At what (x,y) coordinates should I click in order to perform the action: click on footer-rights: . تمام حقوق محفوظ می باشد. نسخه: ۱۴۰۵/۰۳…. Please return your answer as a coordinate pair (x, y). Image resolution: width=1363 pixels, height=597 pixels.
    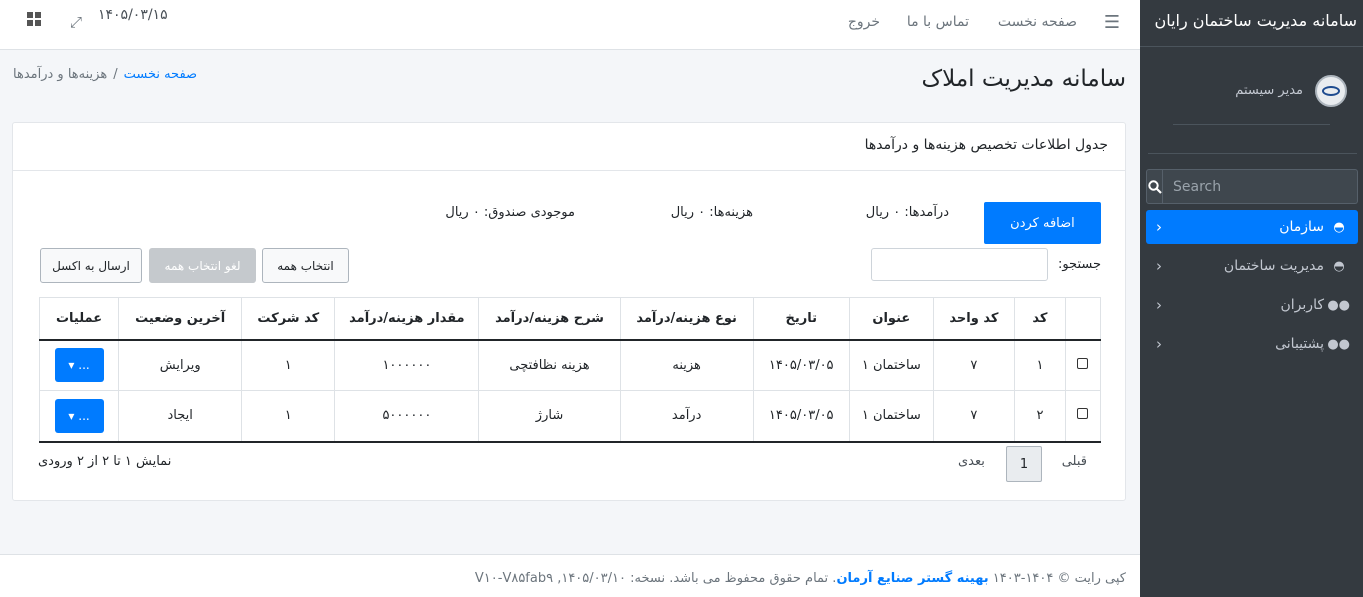
    Looking at the image, I should click on (655, 578).